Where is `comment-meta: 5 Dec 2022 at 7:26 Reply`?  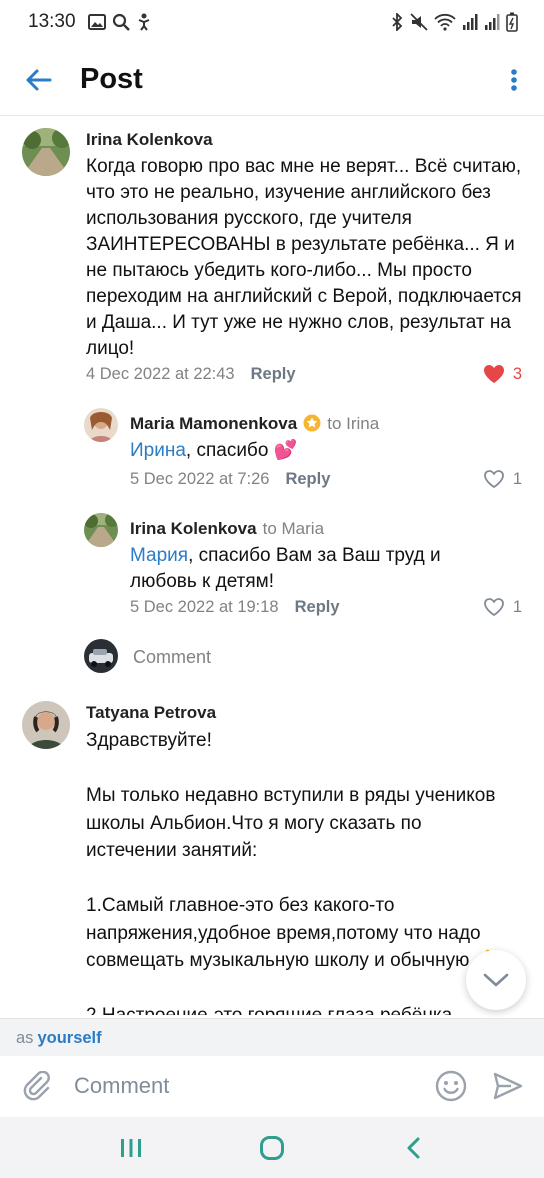 comment-meta: 5 Dec 2022 at 7:26 Reply is located at coordinates (230, 479).